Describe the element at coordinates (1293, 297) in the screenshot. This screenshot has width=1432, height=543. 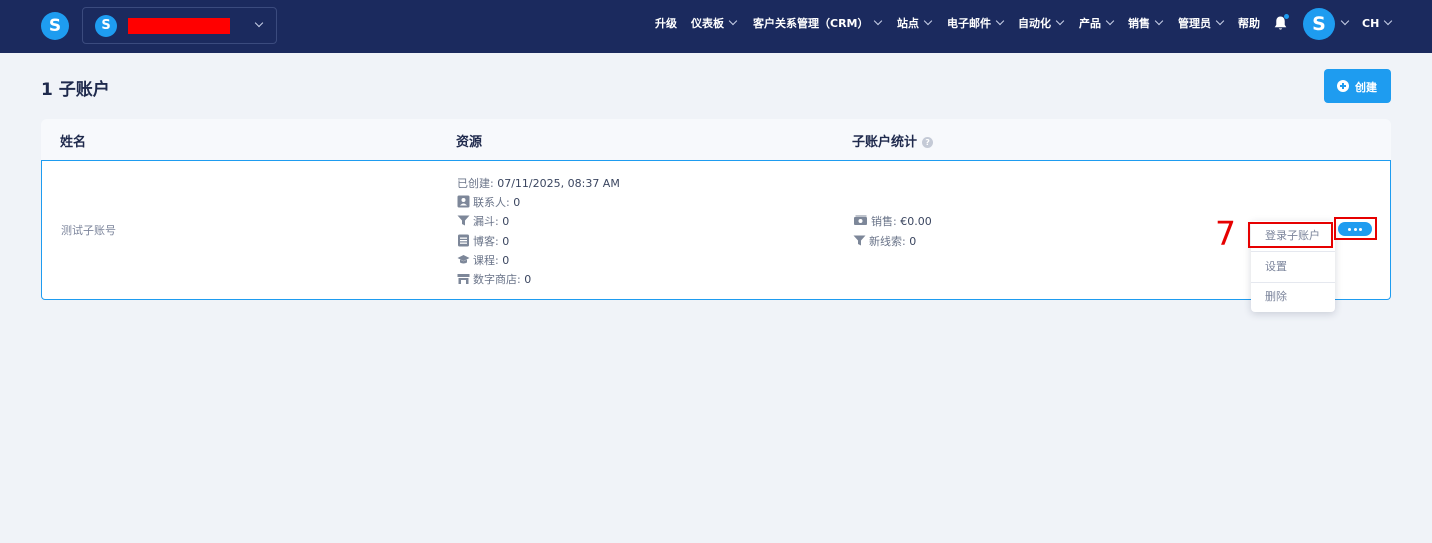
I see `menu-item-delete: 删除` at that location.